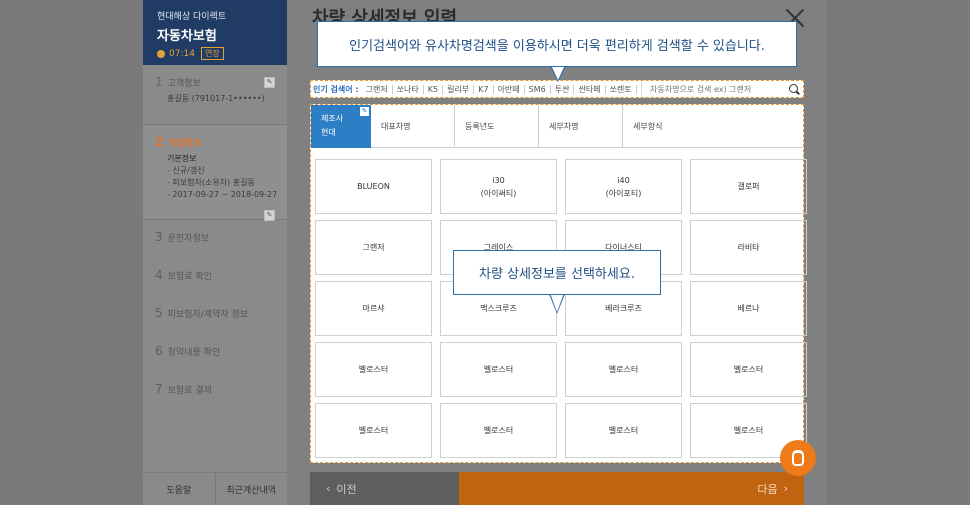 This screenshot has width=970, height=505. I want to click on step-label: 피보험자/계약자 정보, so click(208, 315).